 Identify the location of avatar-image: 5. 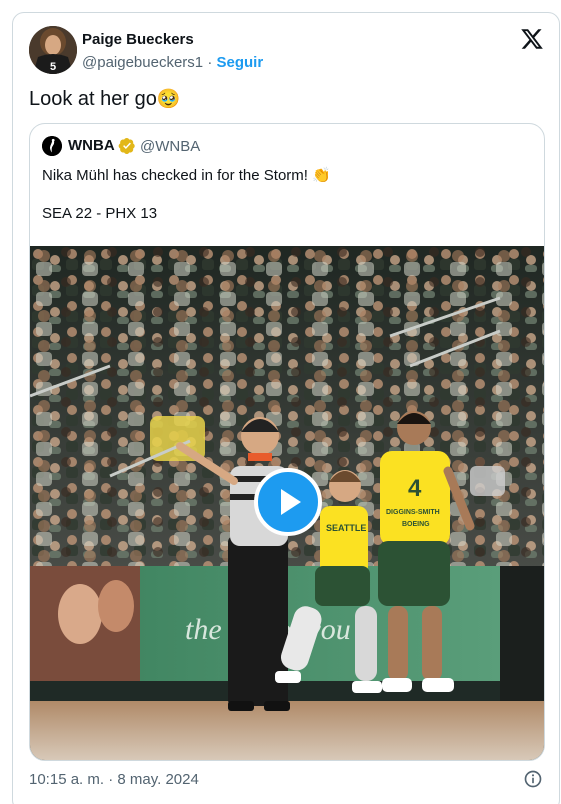
(53, 50).